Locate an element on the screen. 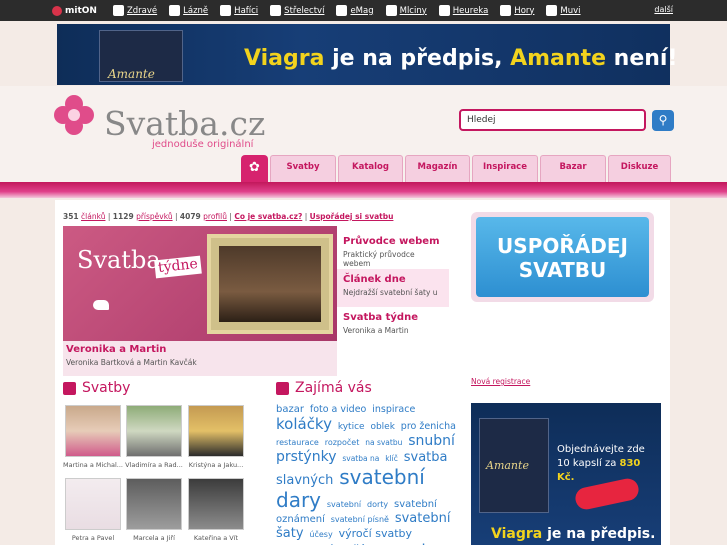 This screenshot has height=545, width=727. miton-logo: mitON is located at coordinates (74, 10).